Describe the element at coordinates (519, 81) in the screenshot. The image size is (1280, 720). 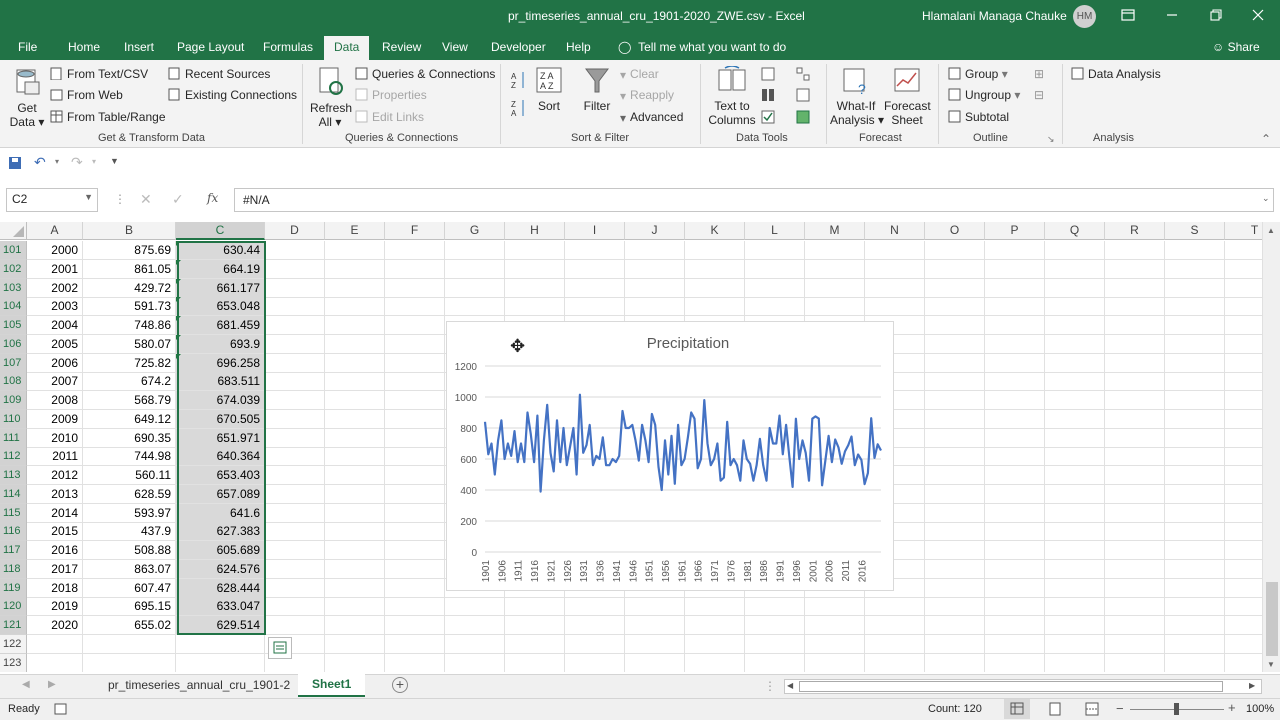
I see `sort-a-z-icon: AZ` at that location.